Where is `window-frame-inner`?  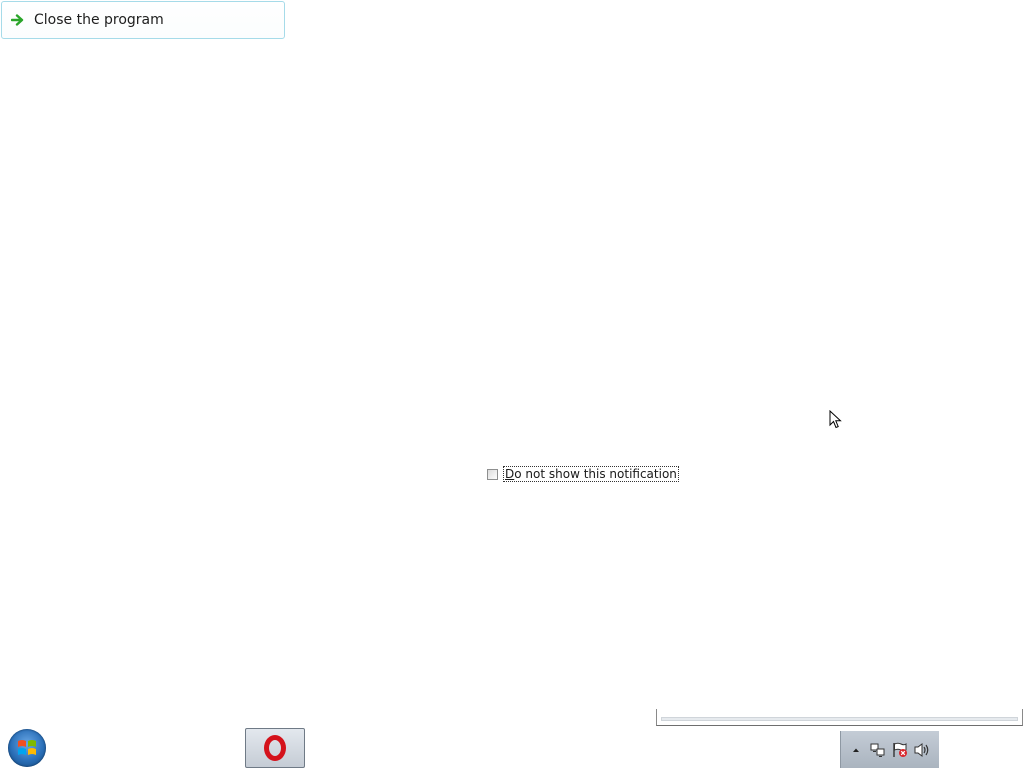 window-frame-inner is located at coordinates (839, 719).